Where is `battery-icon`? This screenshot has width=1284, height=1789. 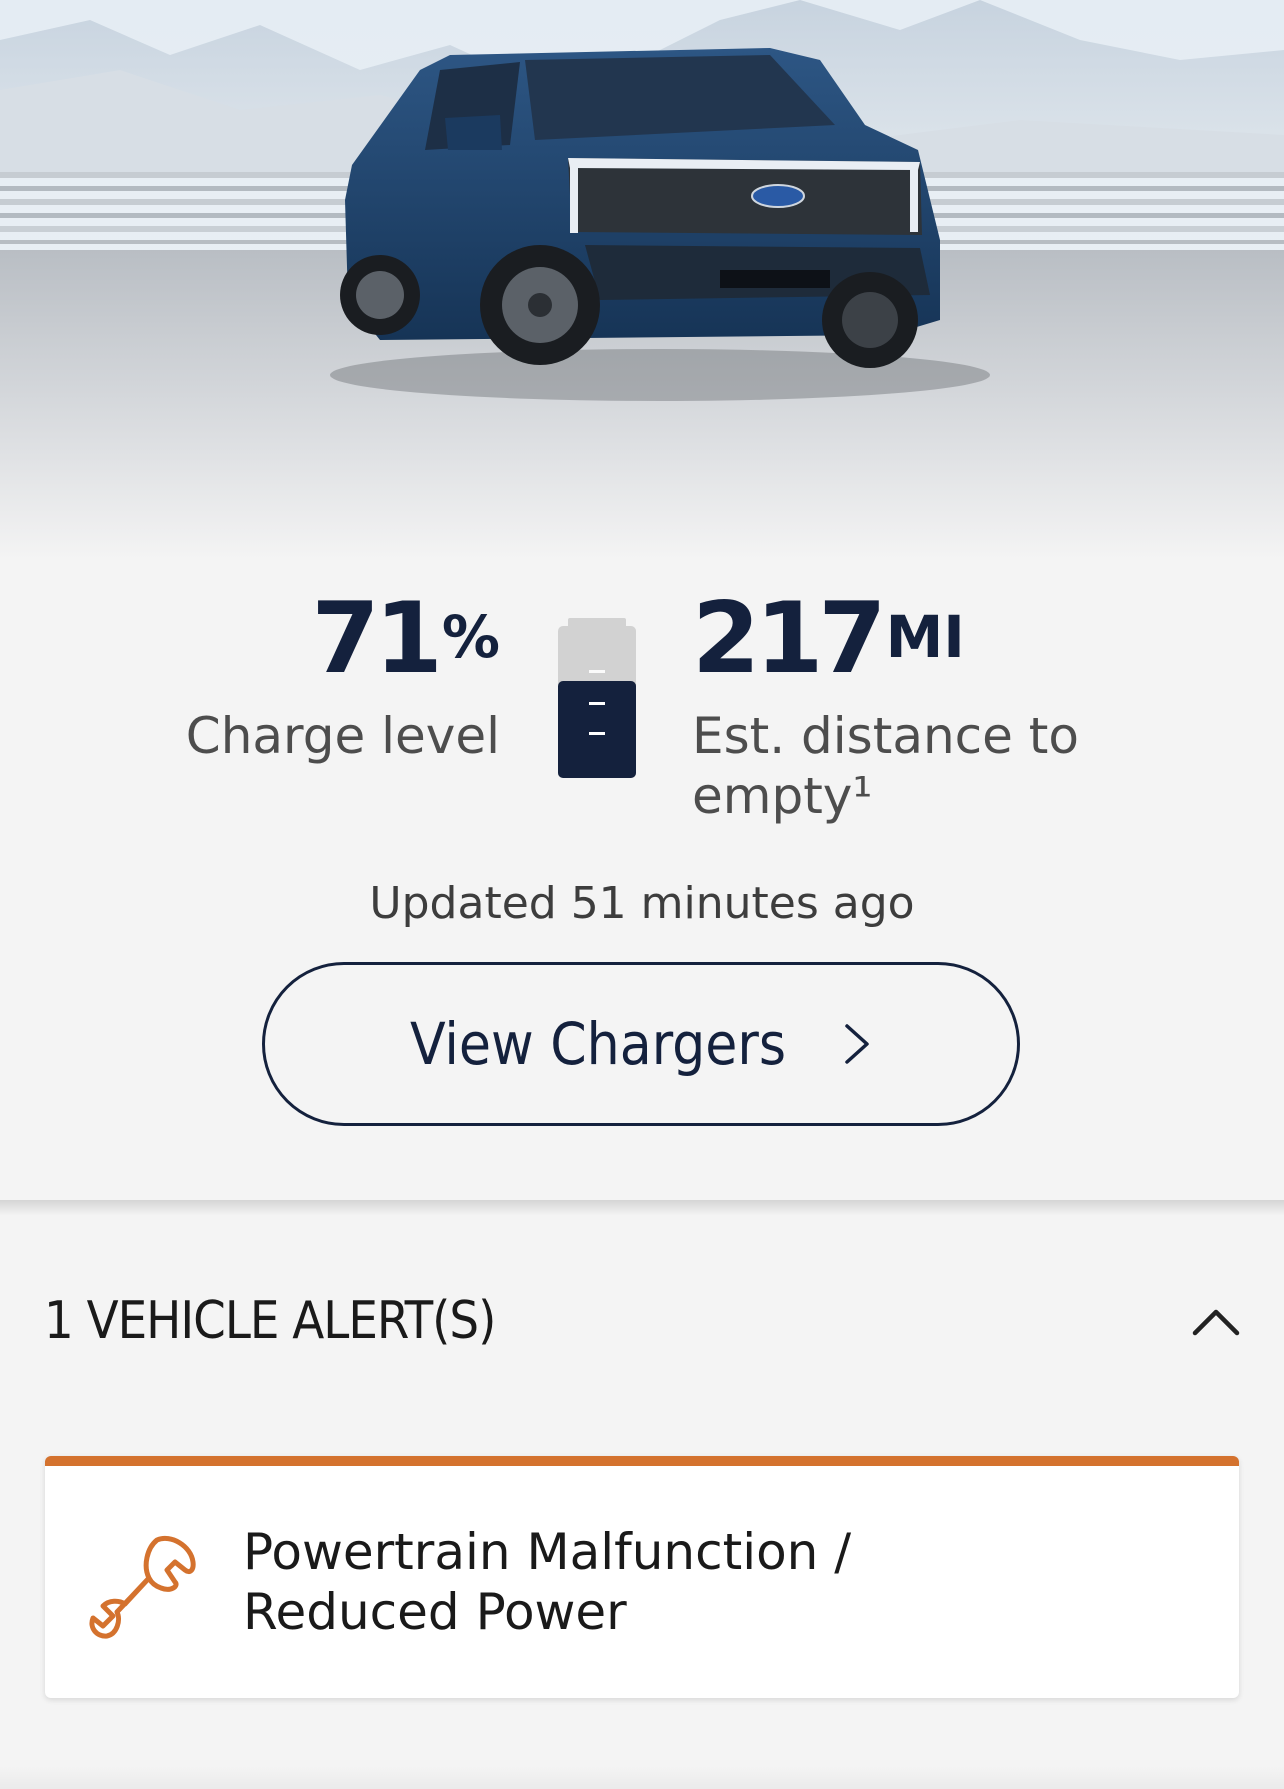
battery-icon is located at coordinates (597, 698).